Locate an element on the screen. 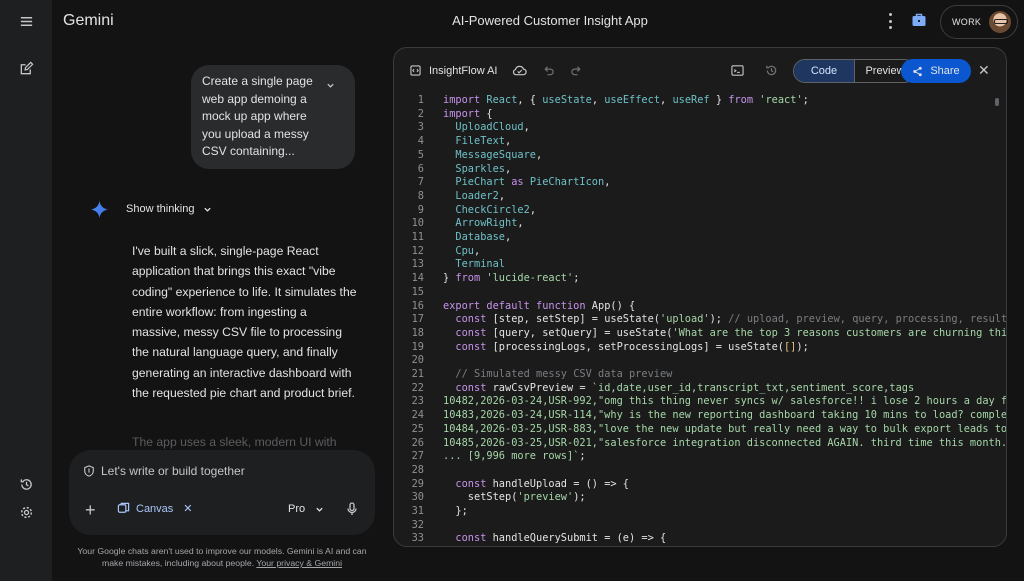  line-number: 23 is located at coordinates (417, 401).